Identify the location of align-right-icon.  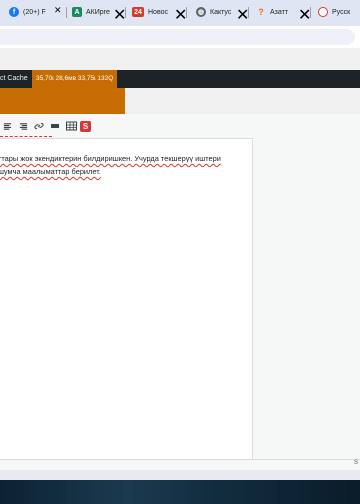
(23, 126).